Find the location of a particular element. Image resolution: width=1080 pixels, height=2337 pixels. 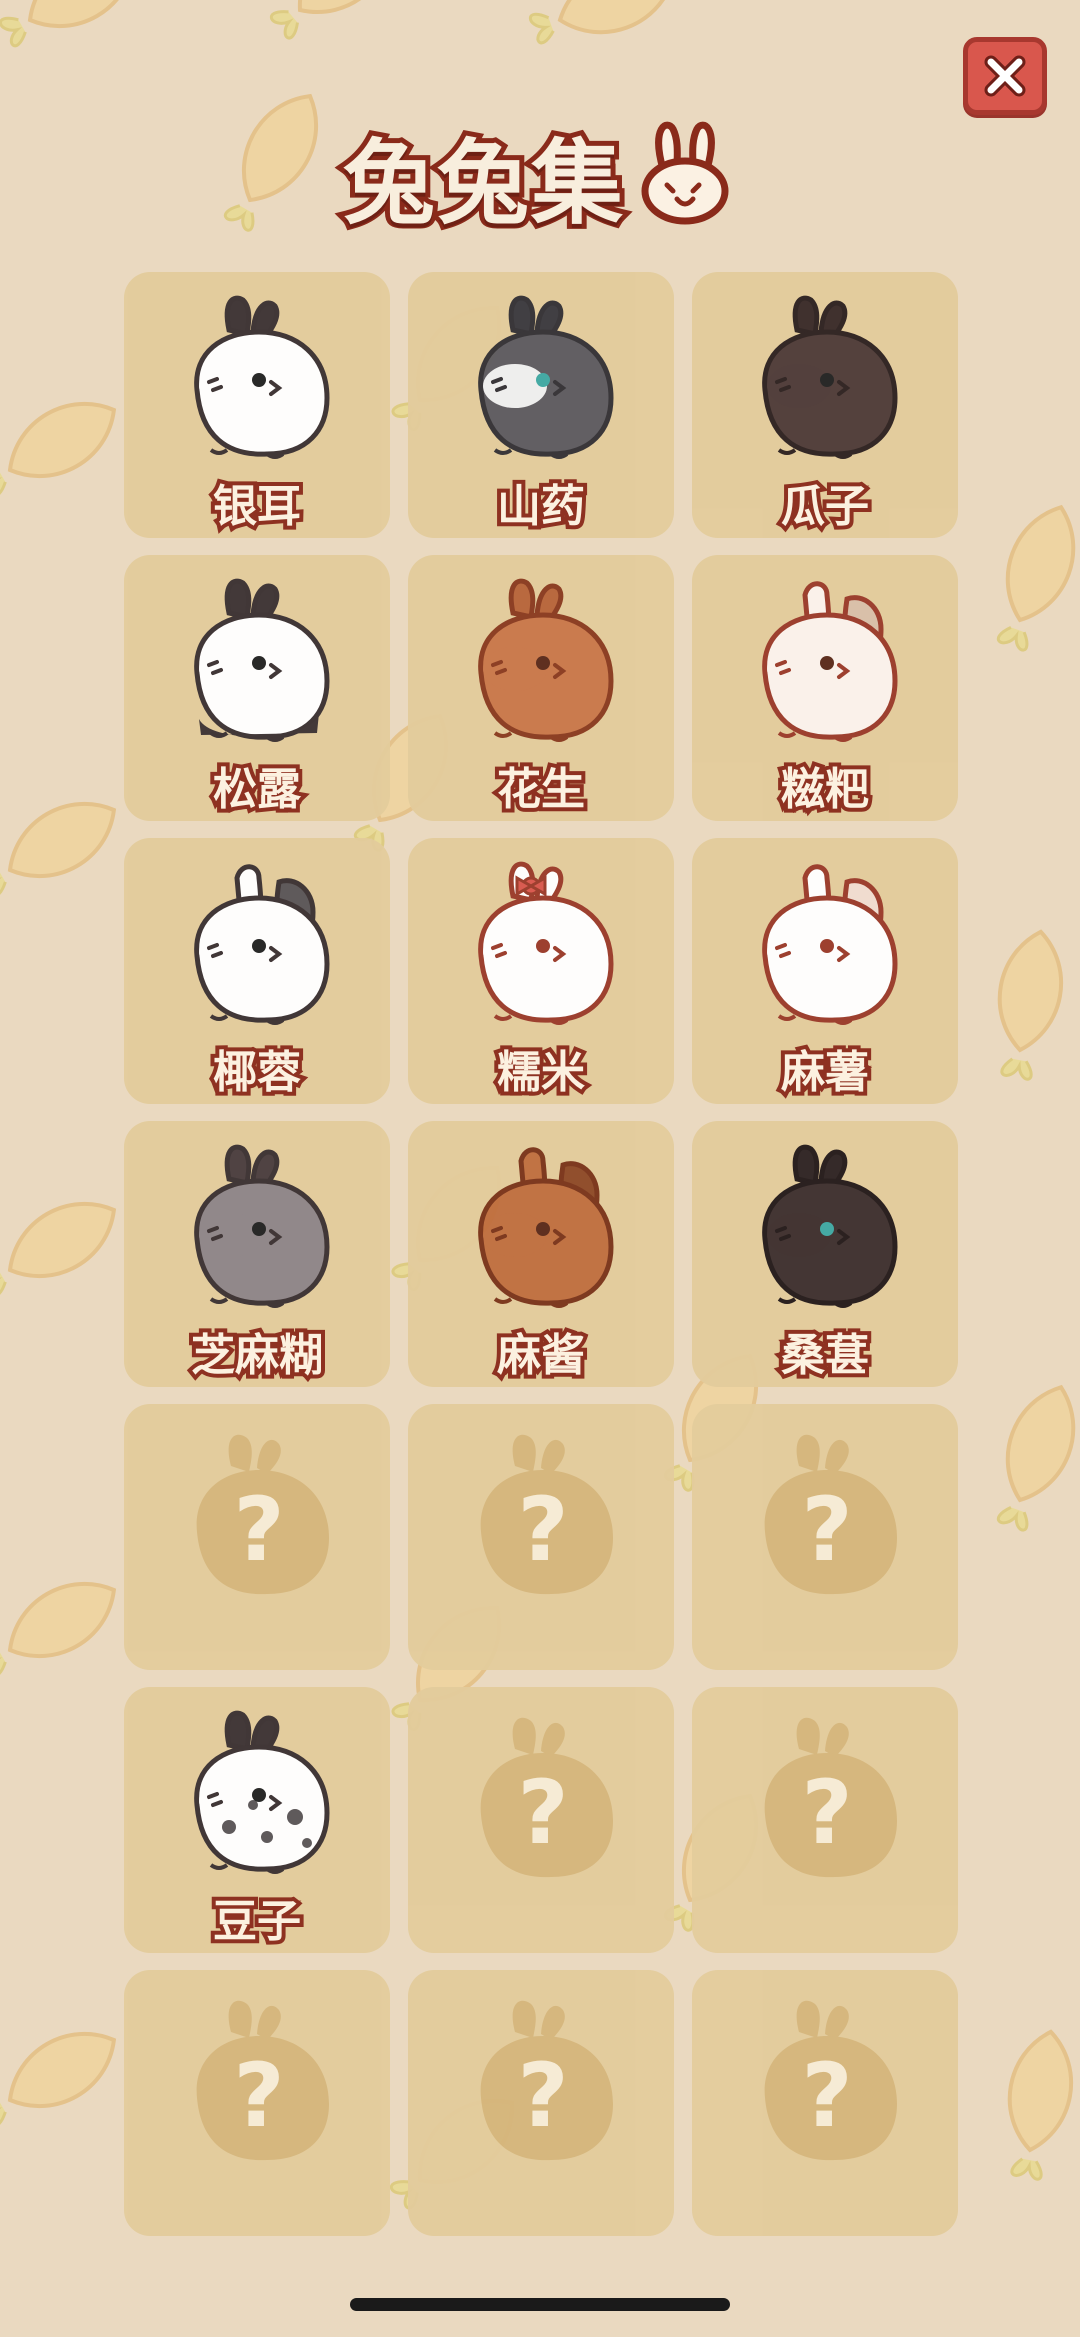

bunny-name: 银耳 is located at coordinates (257, 506).